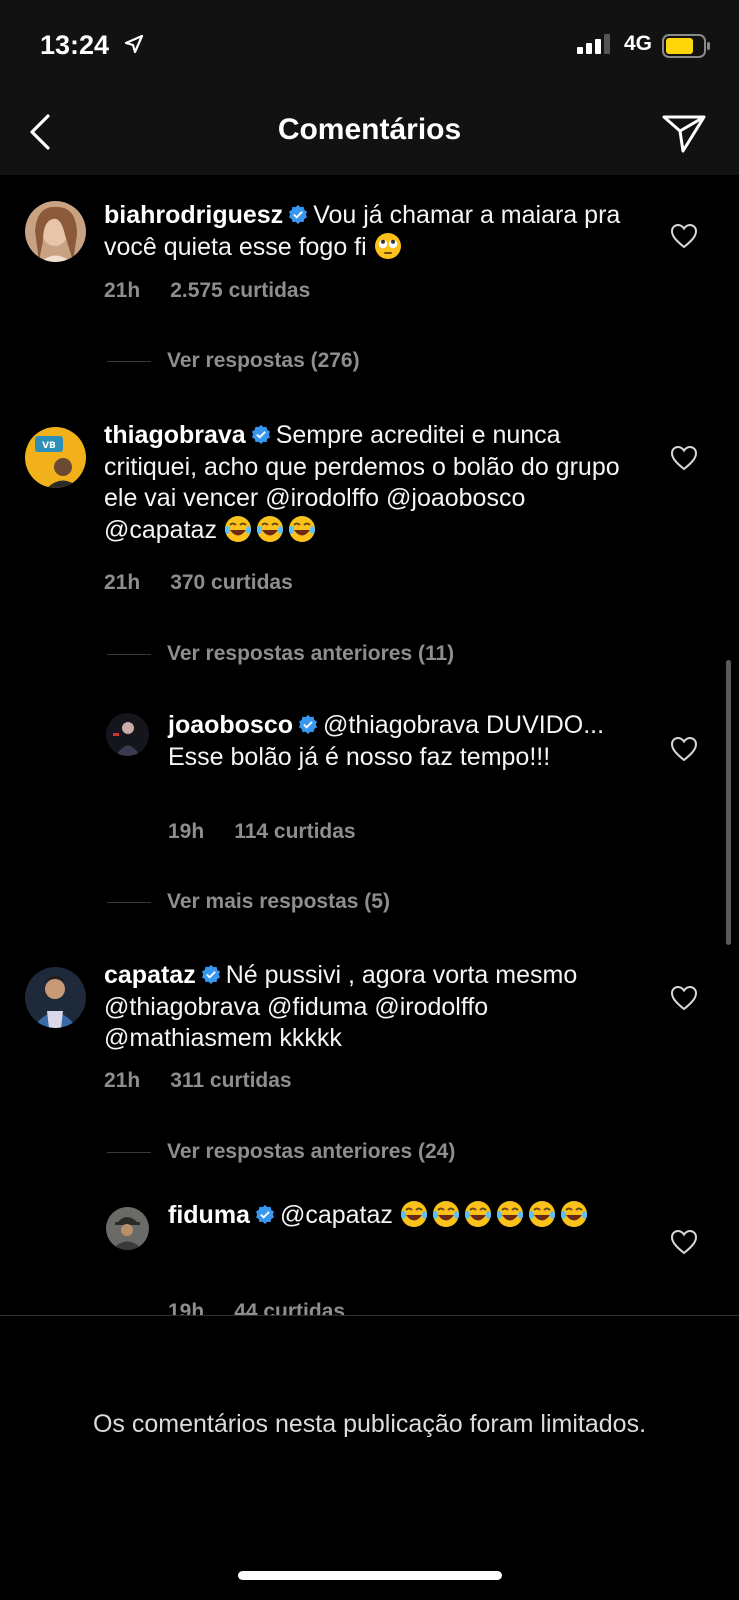  Describe the element at coordinates (289, 1307) in the screenshot. I see `reply-likes: 44 curtidas` at that location.